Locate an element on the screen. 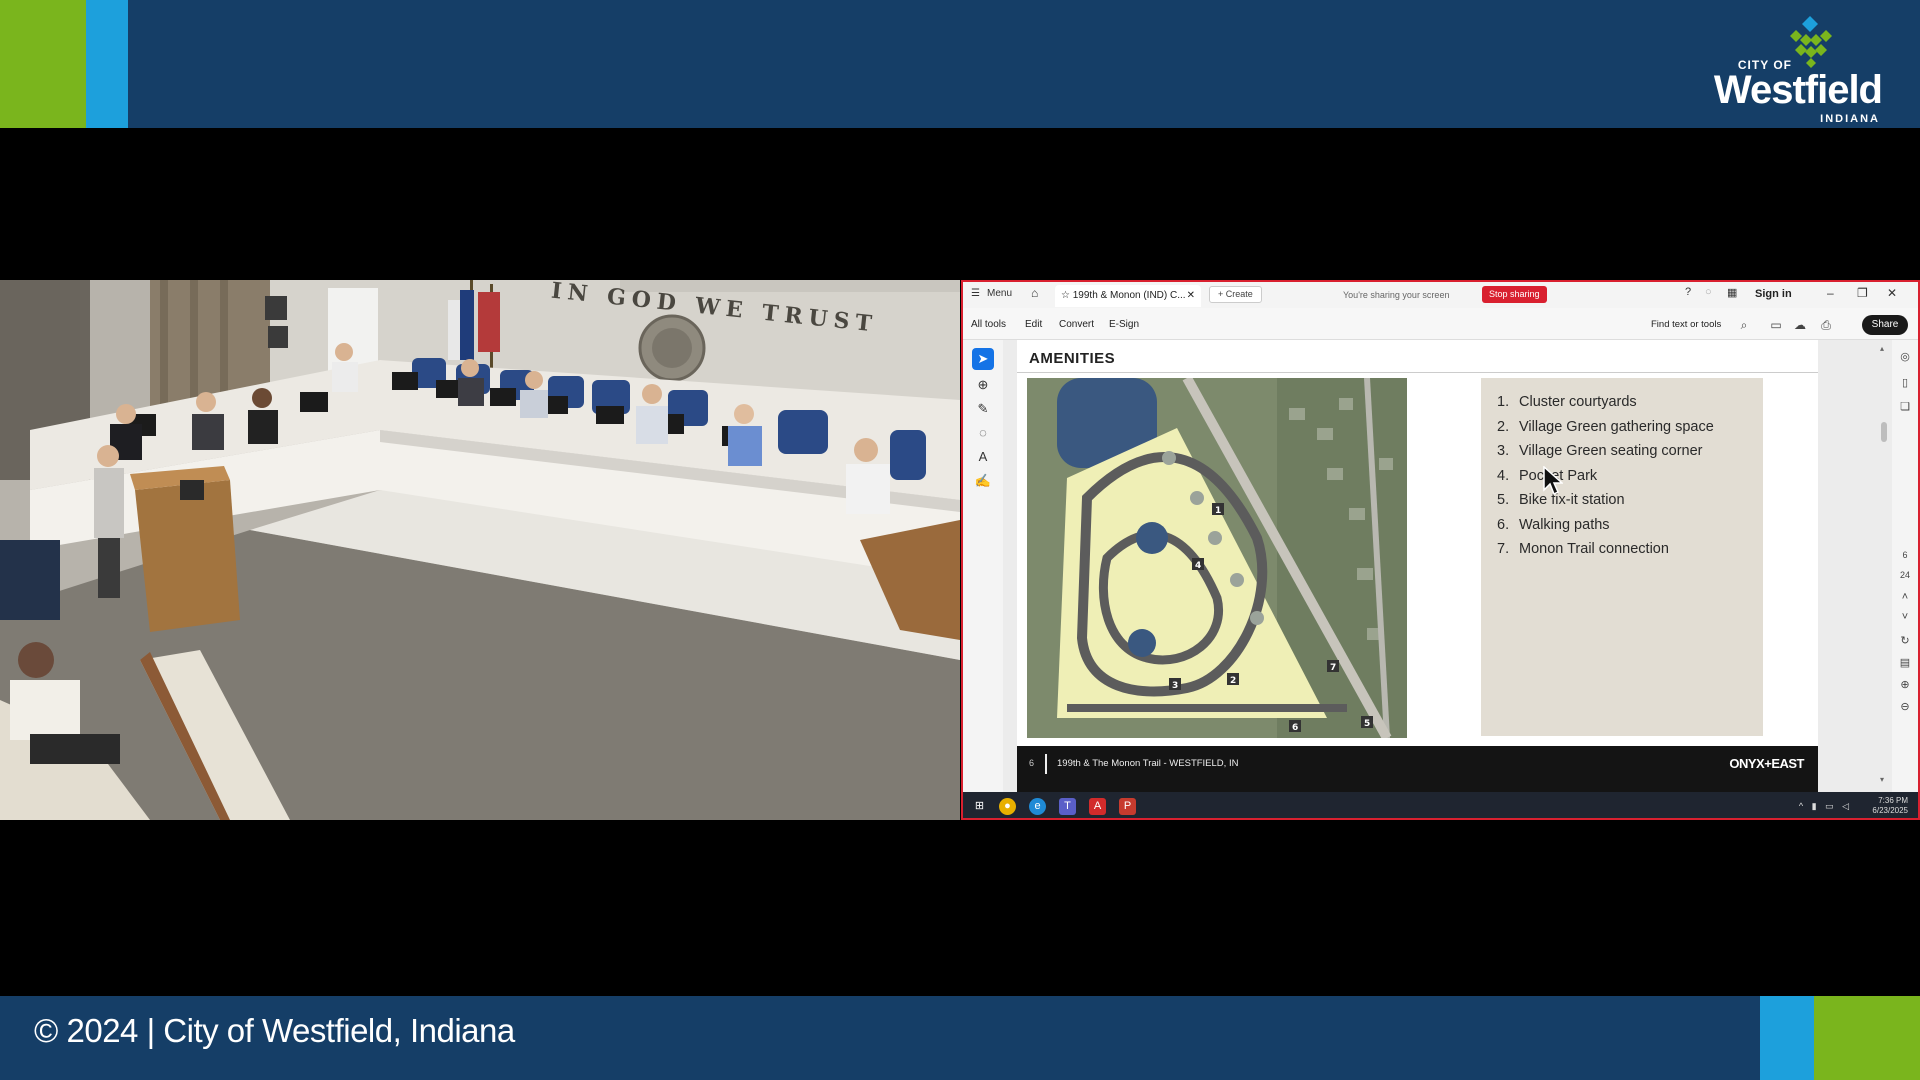 The height and width of the screenshot is (1080, 1920). esign-menu: E-Sign is located at coordinates (1124, 324).